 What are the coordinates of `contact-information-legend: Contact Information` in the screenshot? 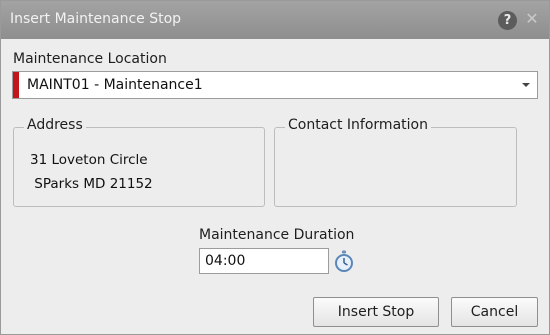 It's located at (358, 125).